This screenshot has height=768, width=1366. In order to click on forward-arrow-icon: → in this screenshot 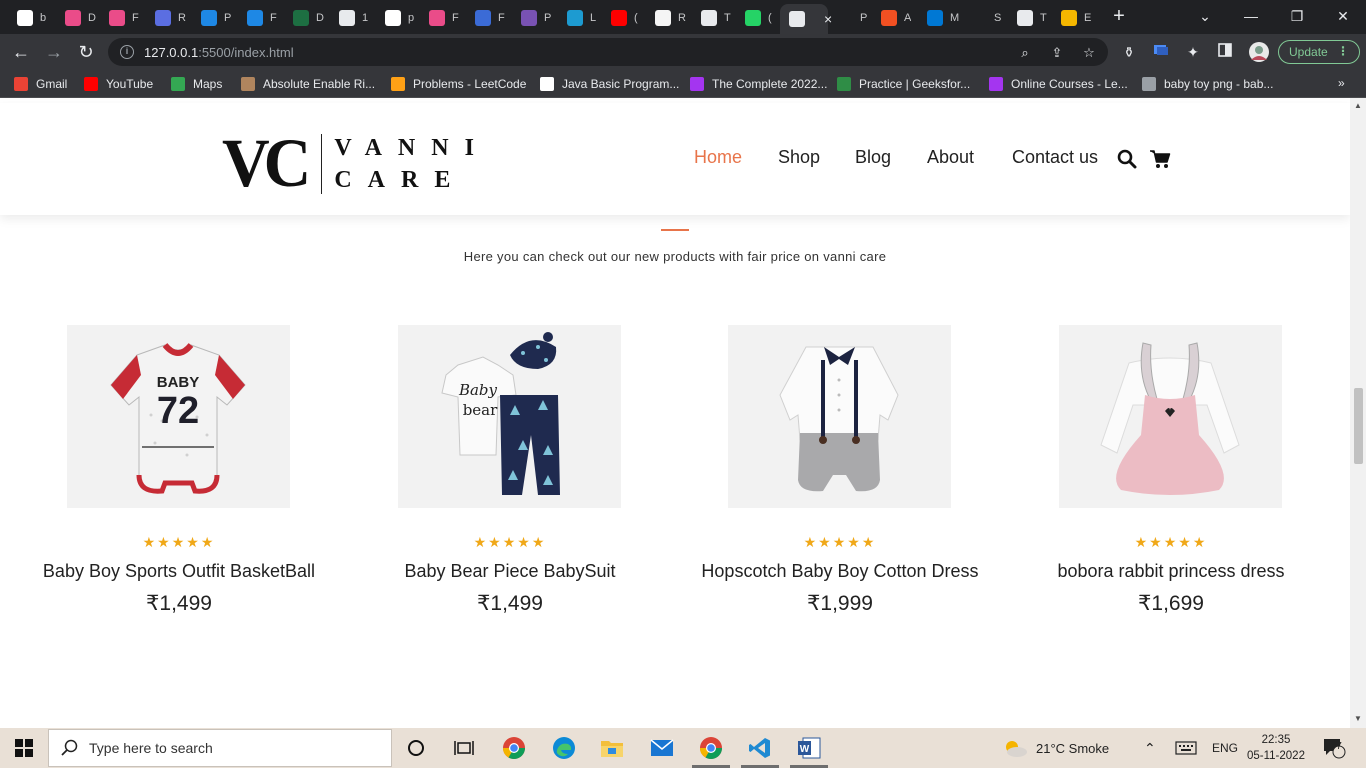, I will do `click(54, 52)`.